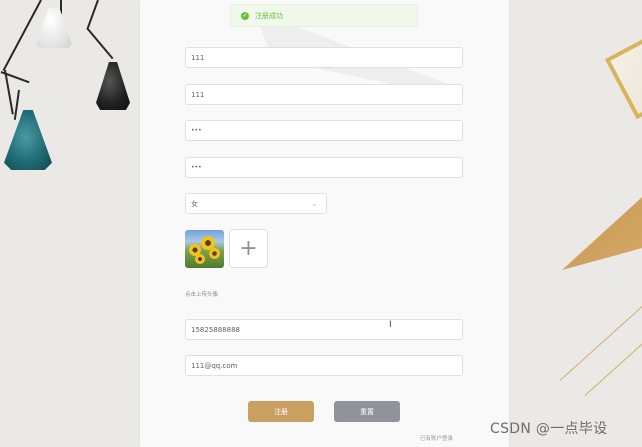 Image resolution: width=642 pixels, height=447 pixels. What do you see at coordinates (324, 57) in the screenshot?
I see `username-input: 111` at bounding box center [324, 57].